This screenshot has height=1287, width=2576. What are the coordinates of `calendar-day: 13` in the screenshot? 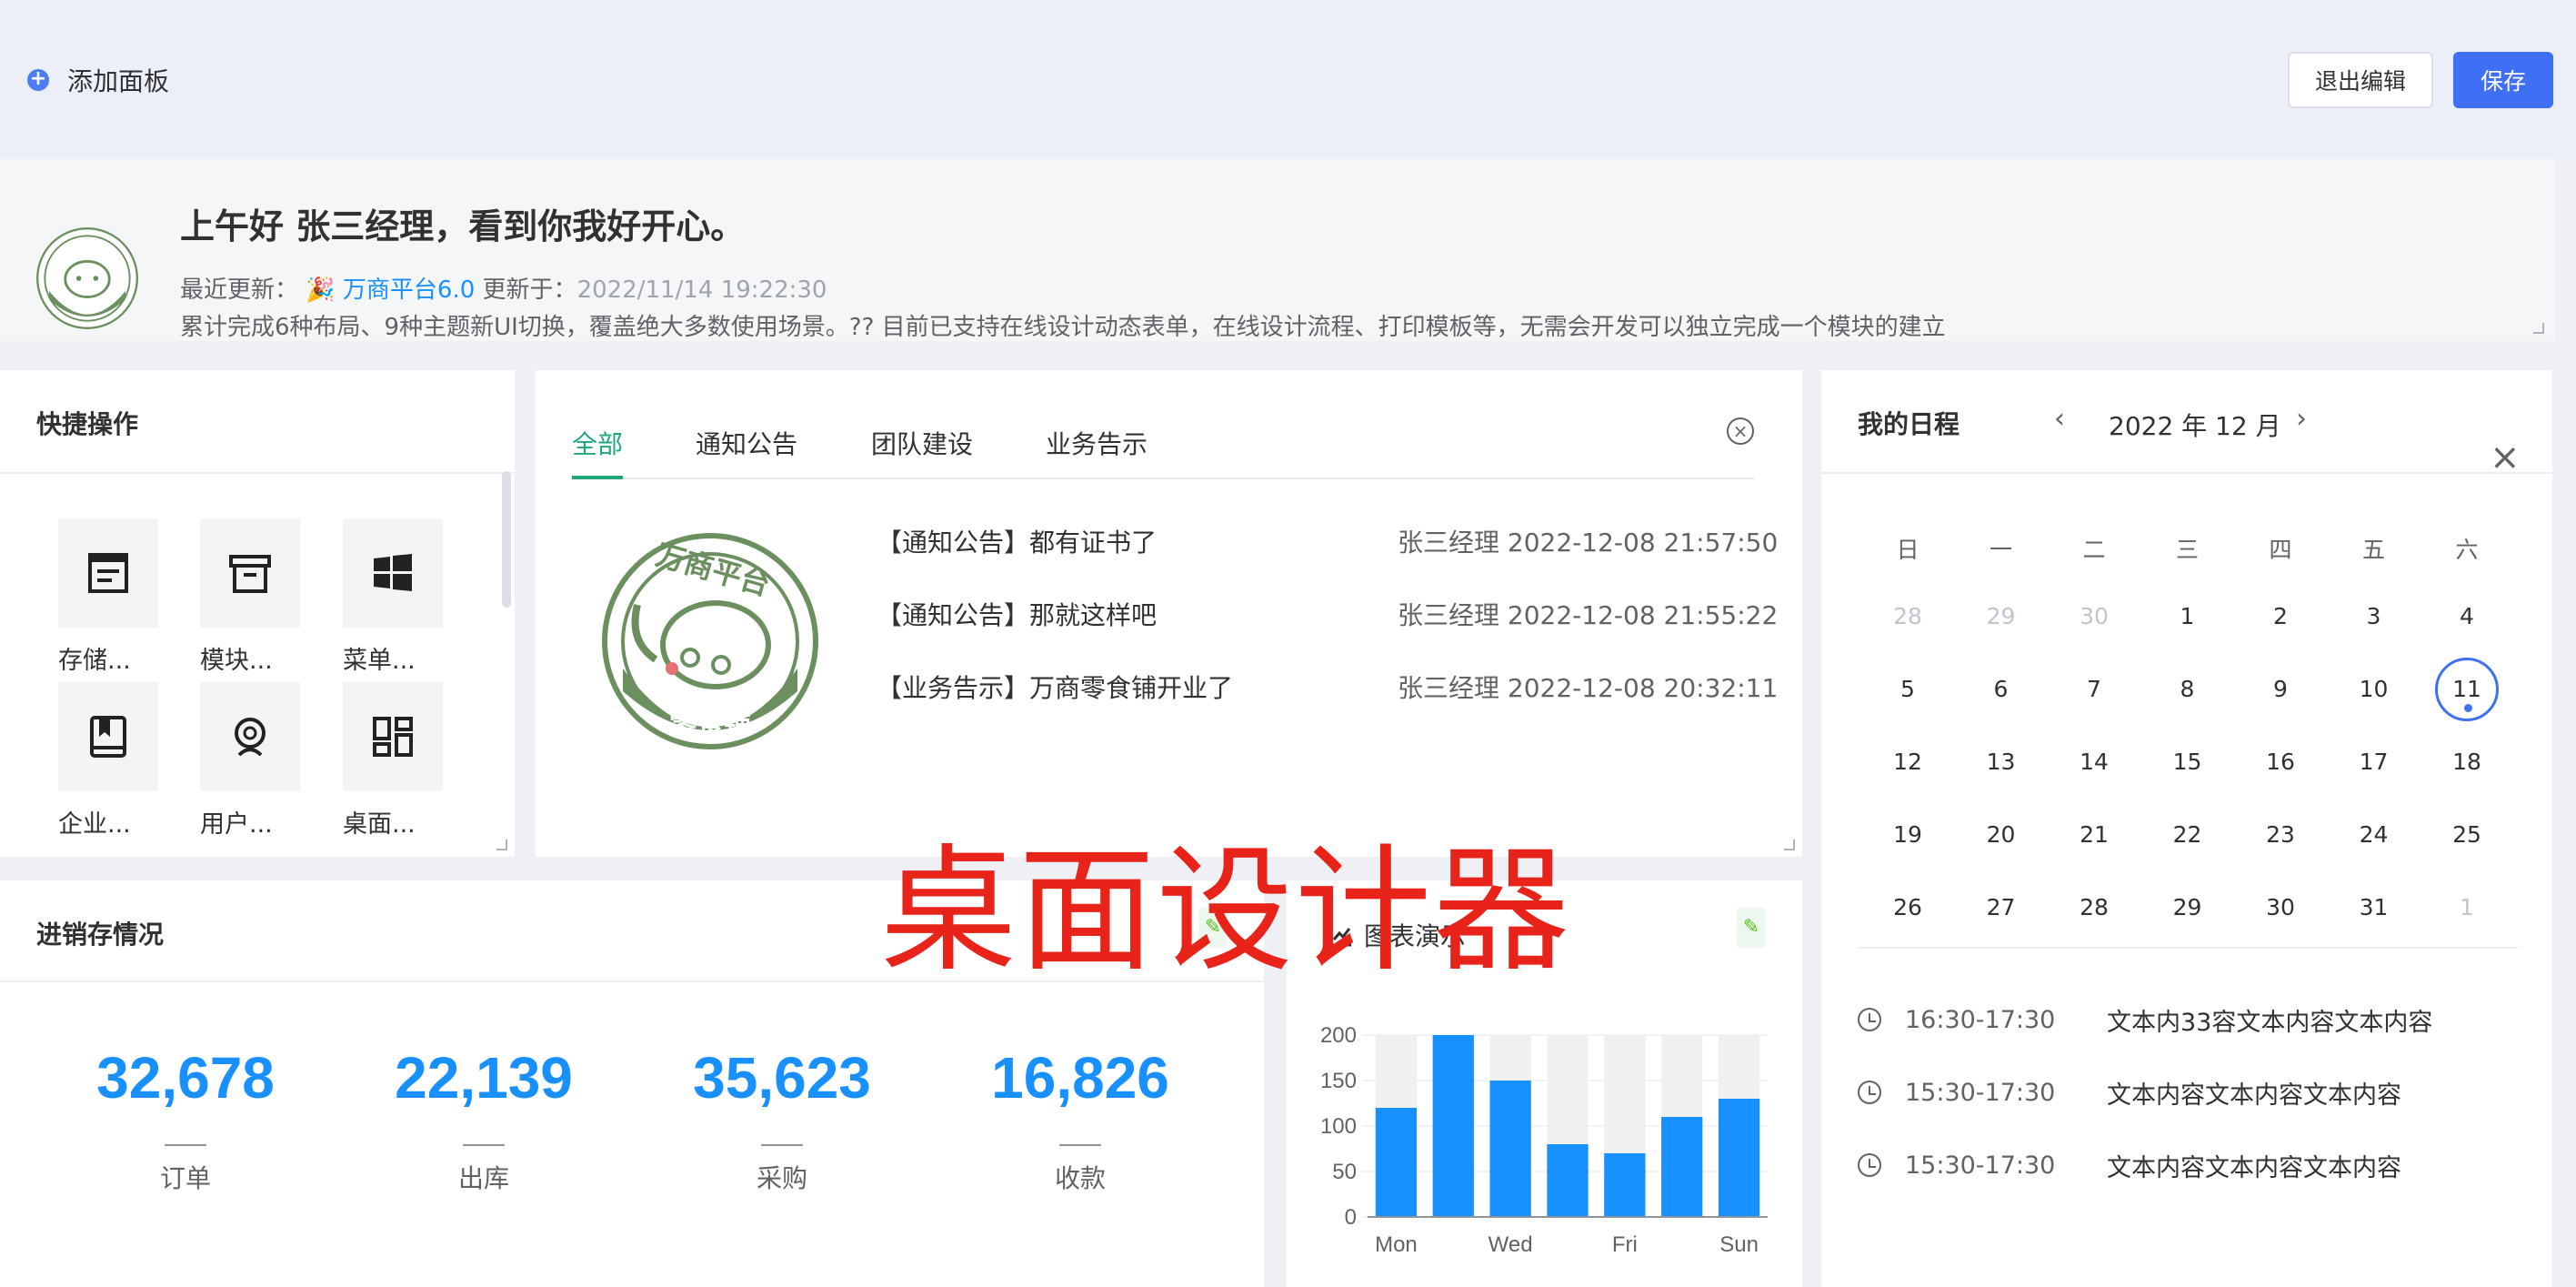 It's located at (2001, 762).